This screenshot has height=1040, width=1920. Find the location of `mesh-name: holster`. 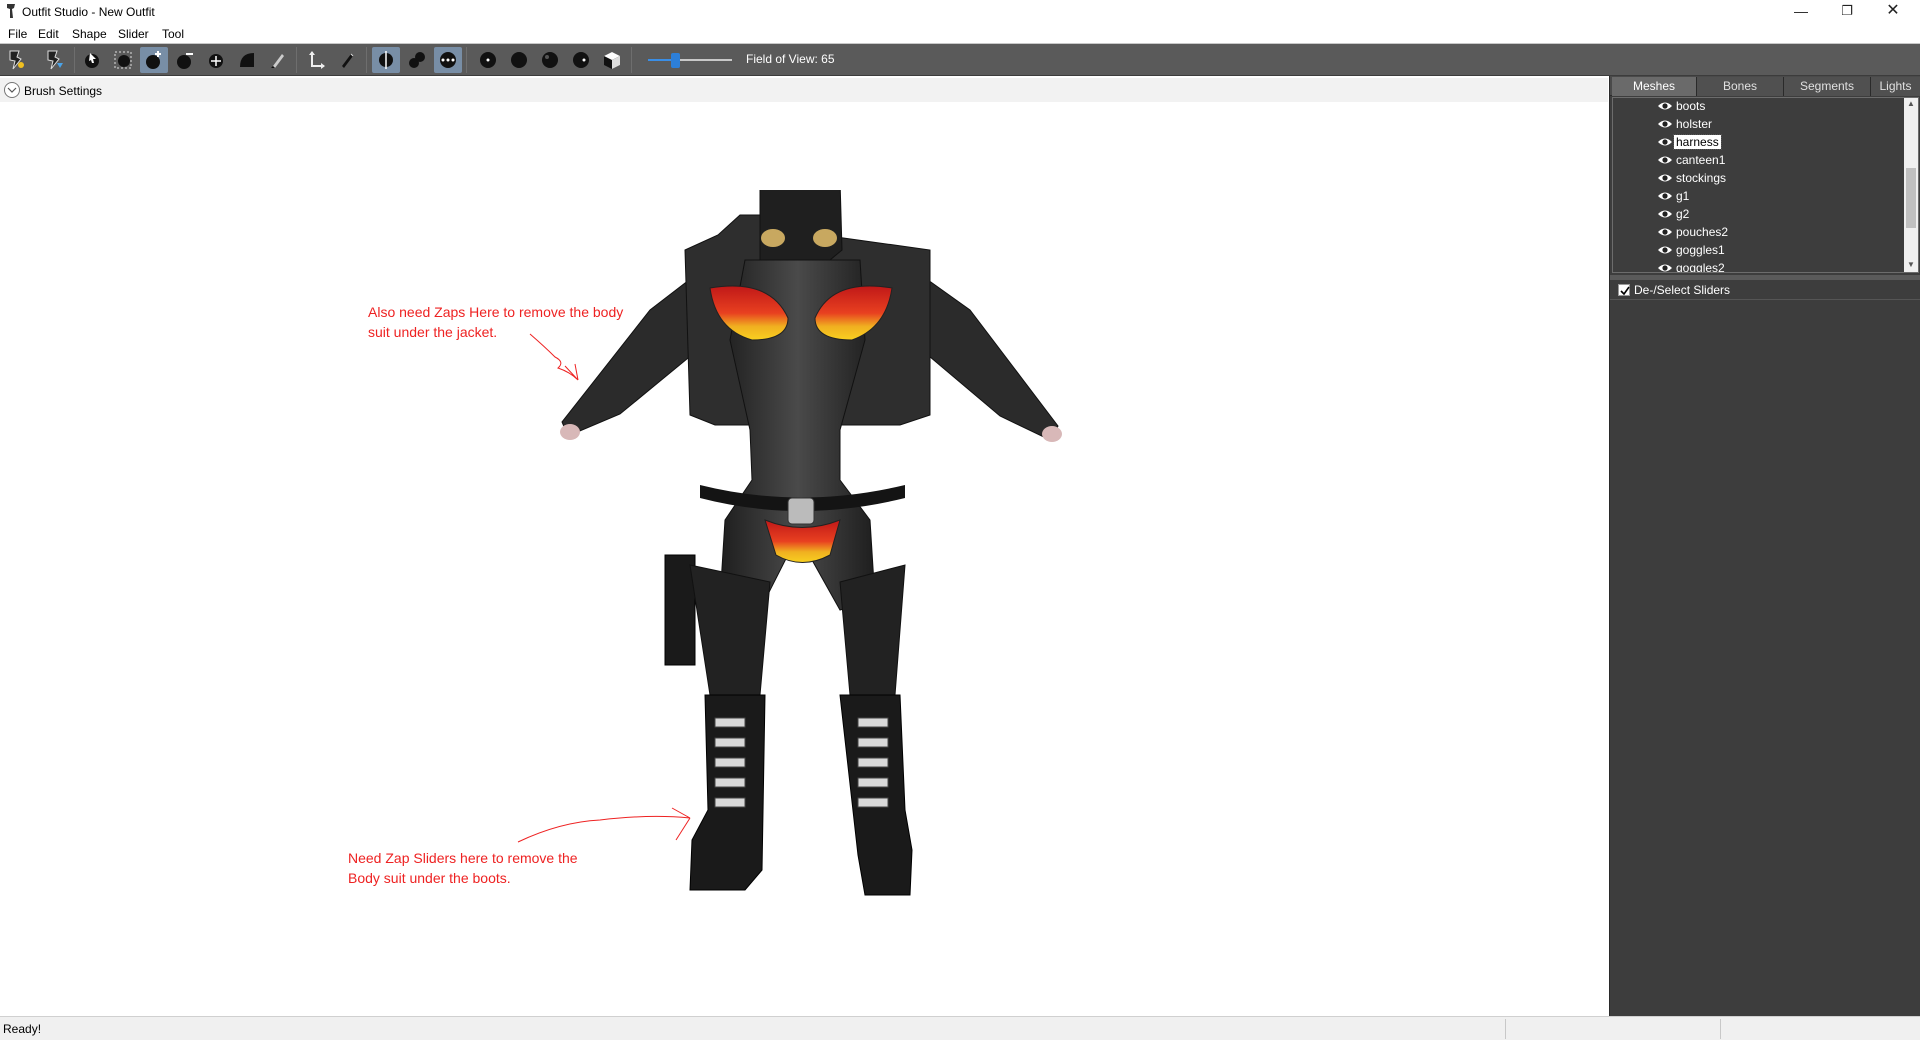

mesh-name: holster is located at coordinates (1694, 124).